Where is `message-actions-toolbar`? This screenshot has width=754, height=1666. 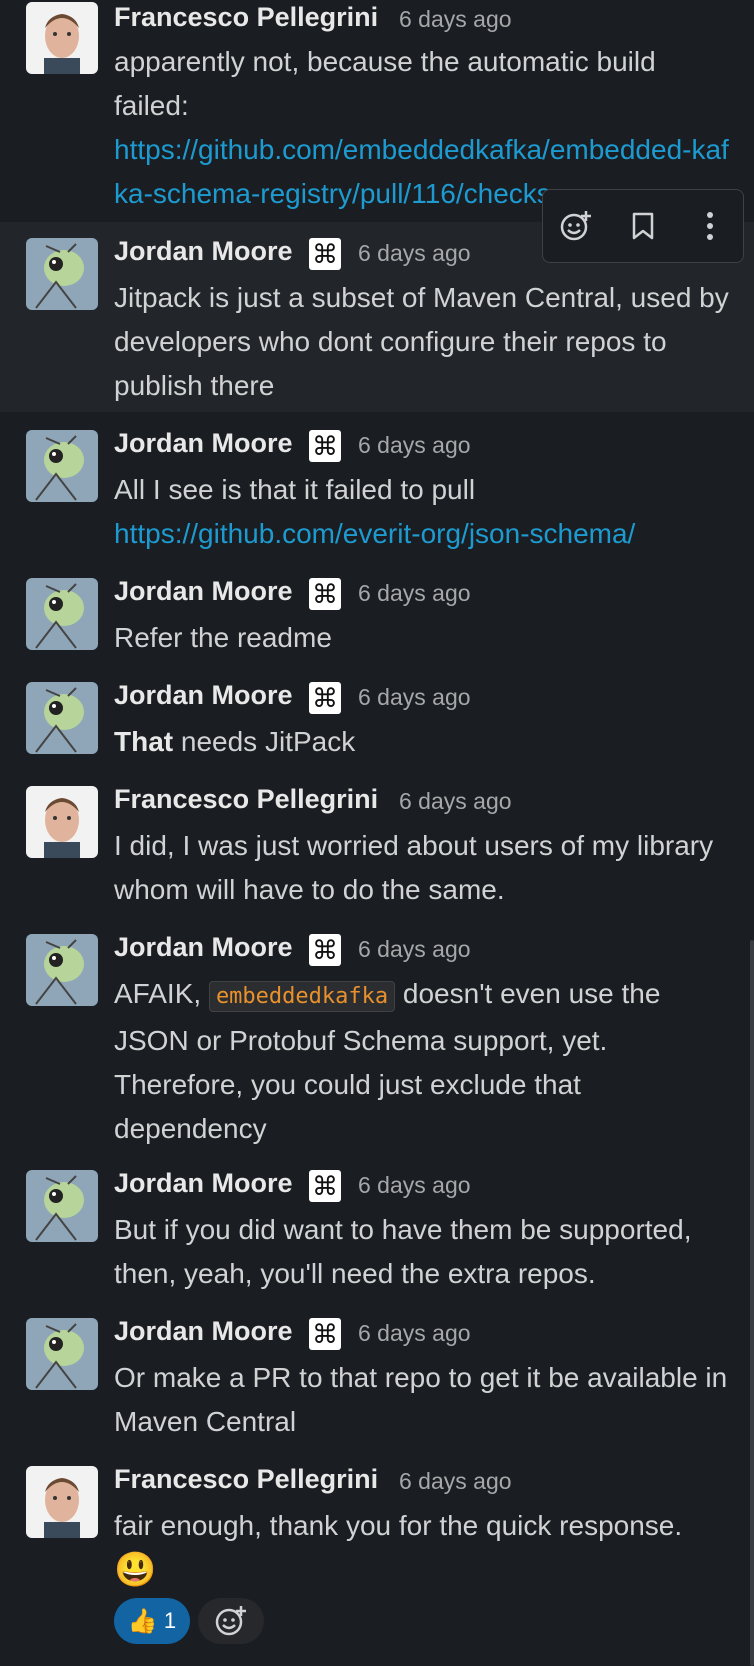 message-actions-toolbar is located at coordinates (643, 226).